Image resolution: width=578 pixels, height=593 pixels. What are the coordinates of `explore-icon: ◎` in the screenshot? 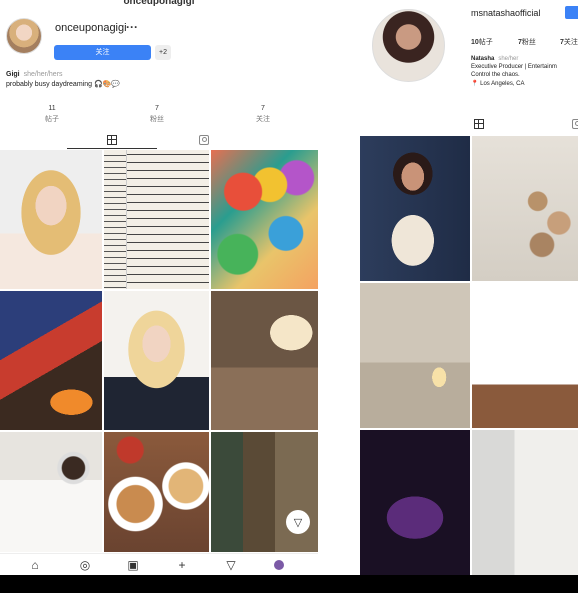 It's located at (85, 565).